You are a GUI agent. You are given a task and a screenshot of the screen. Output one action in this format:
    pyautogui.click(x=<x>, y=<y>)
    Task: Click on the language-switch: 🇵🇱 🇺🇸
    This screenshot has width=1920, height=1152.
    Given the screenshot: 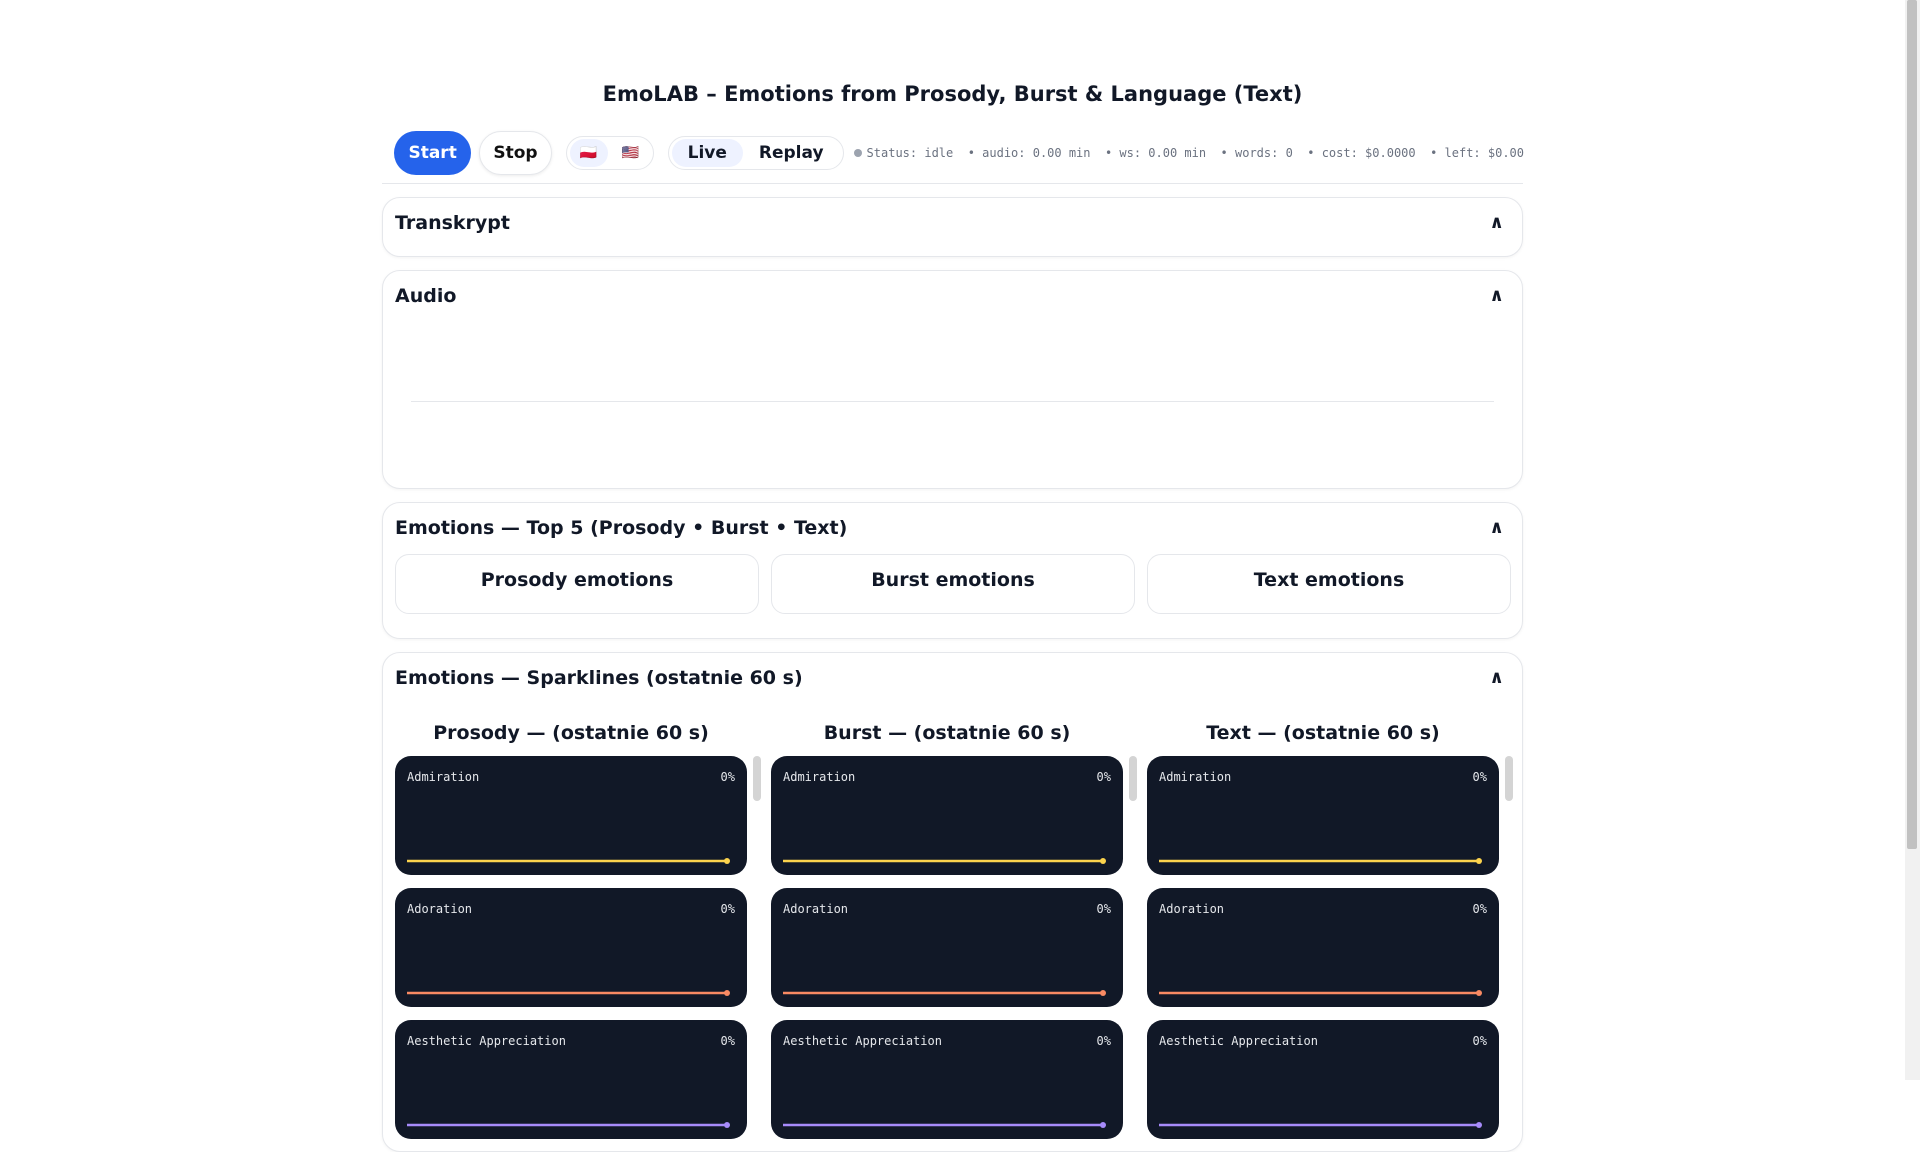 What is the action you would take?
    pyautogui.click(x=609, y=153)
    